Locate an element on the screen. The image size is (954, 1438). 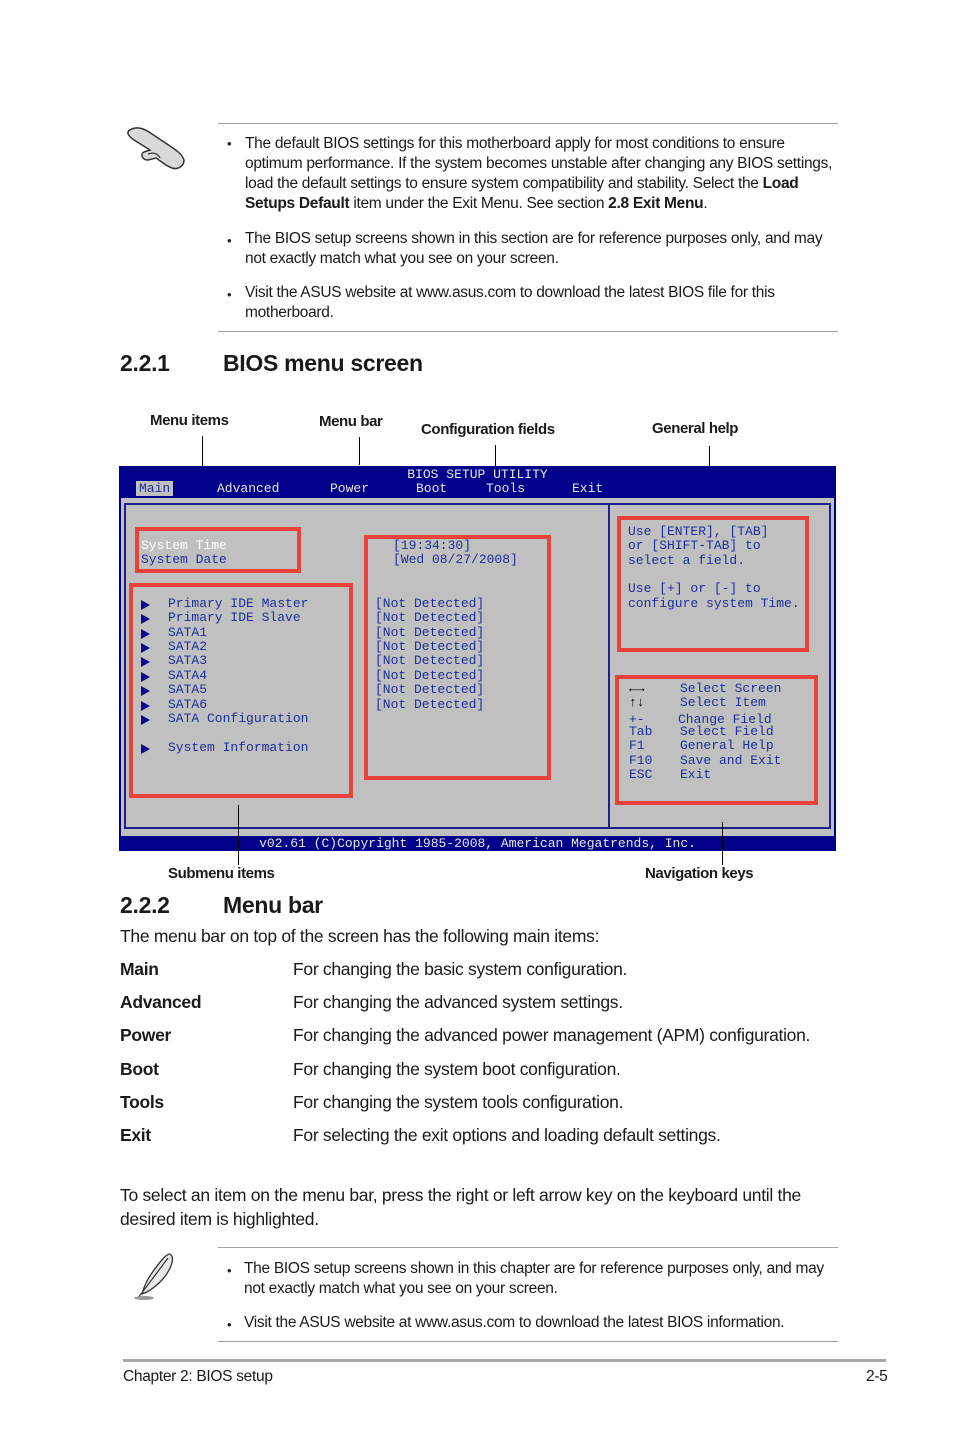
highlight-configuration-fields is located at coordinates (457, 657).